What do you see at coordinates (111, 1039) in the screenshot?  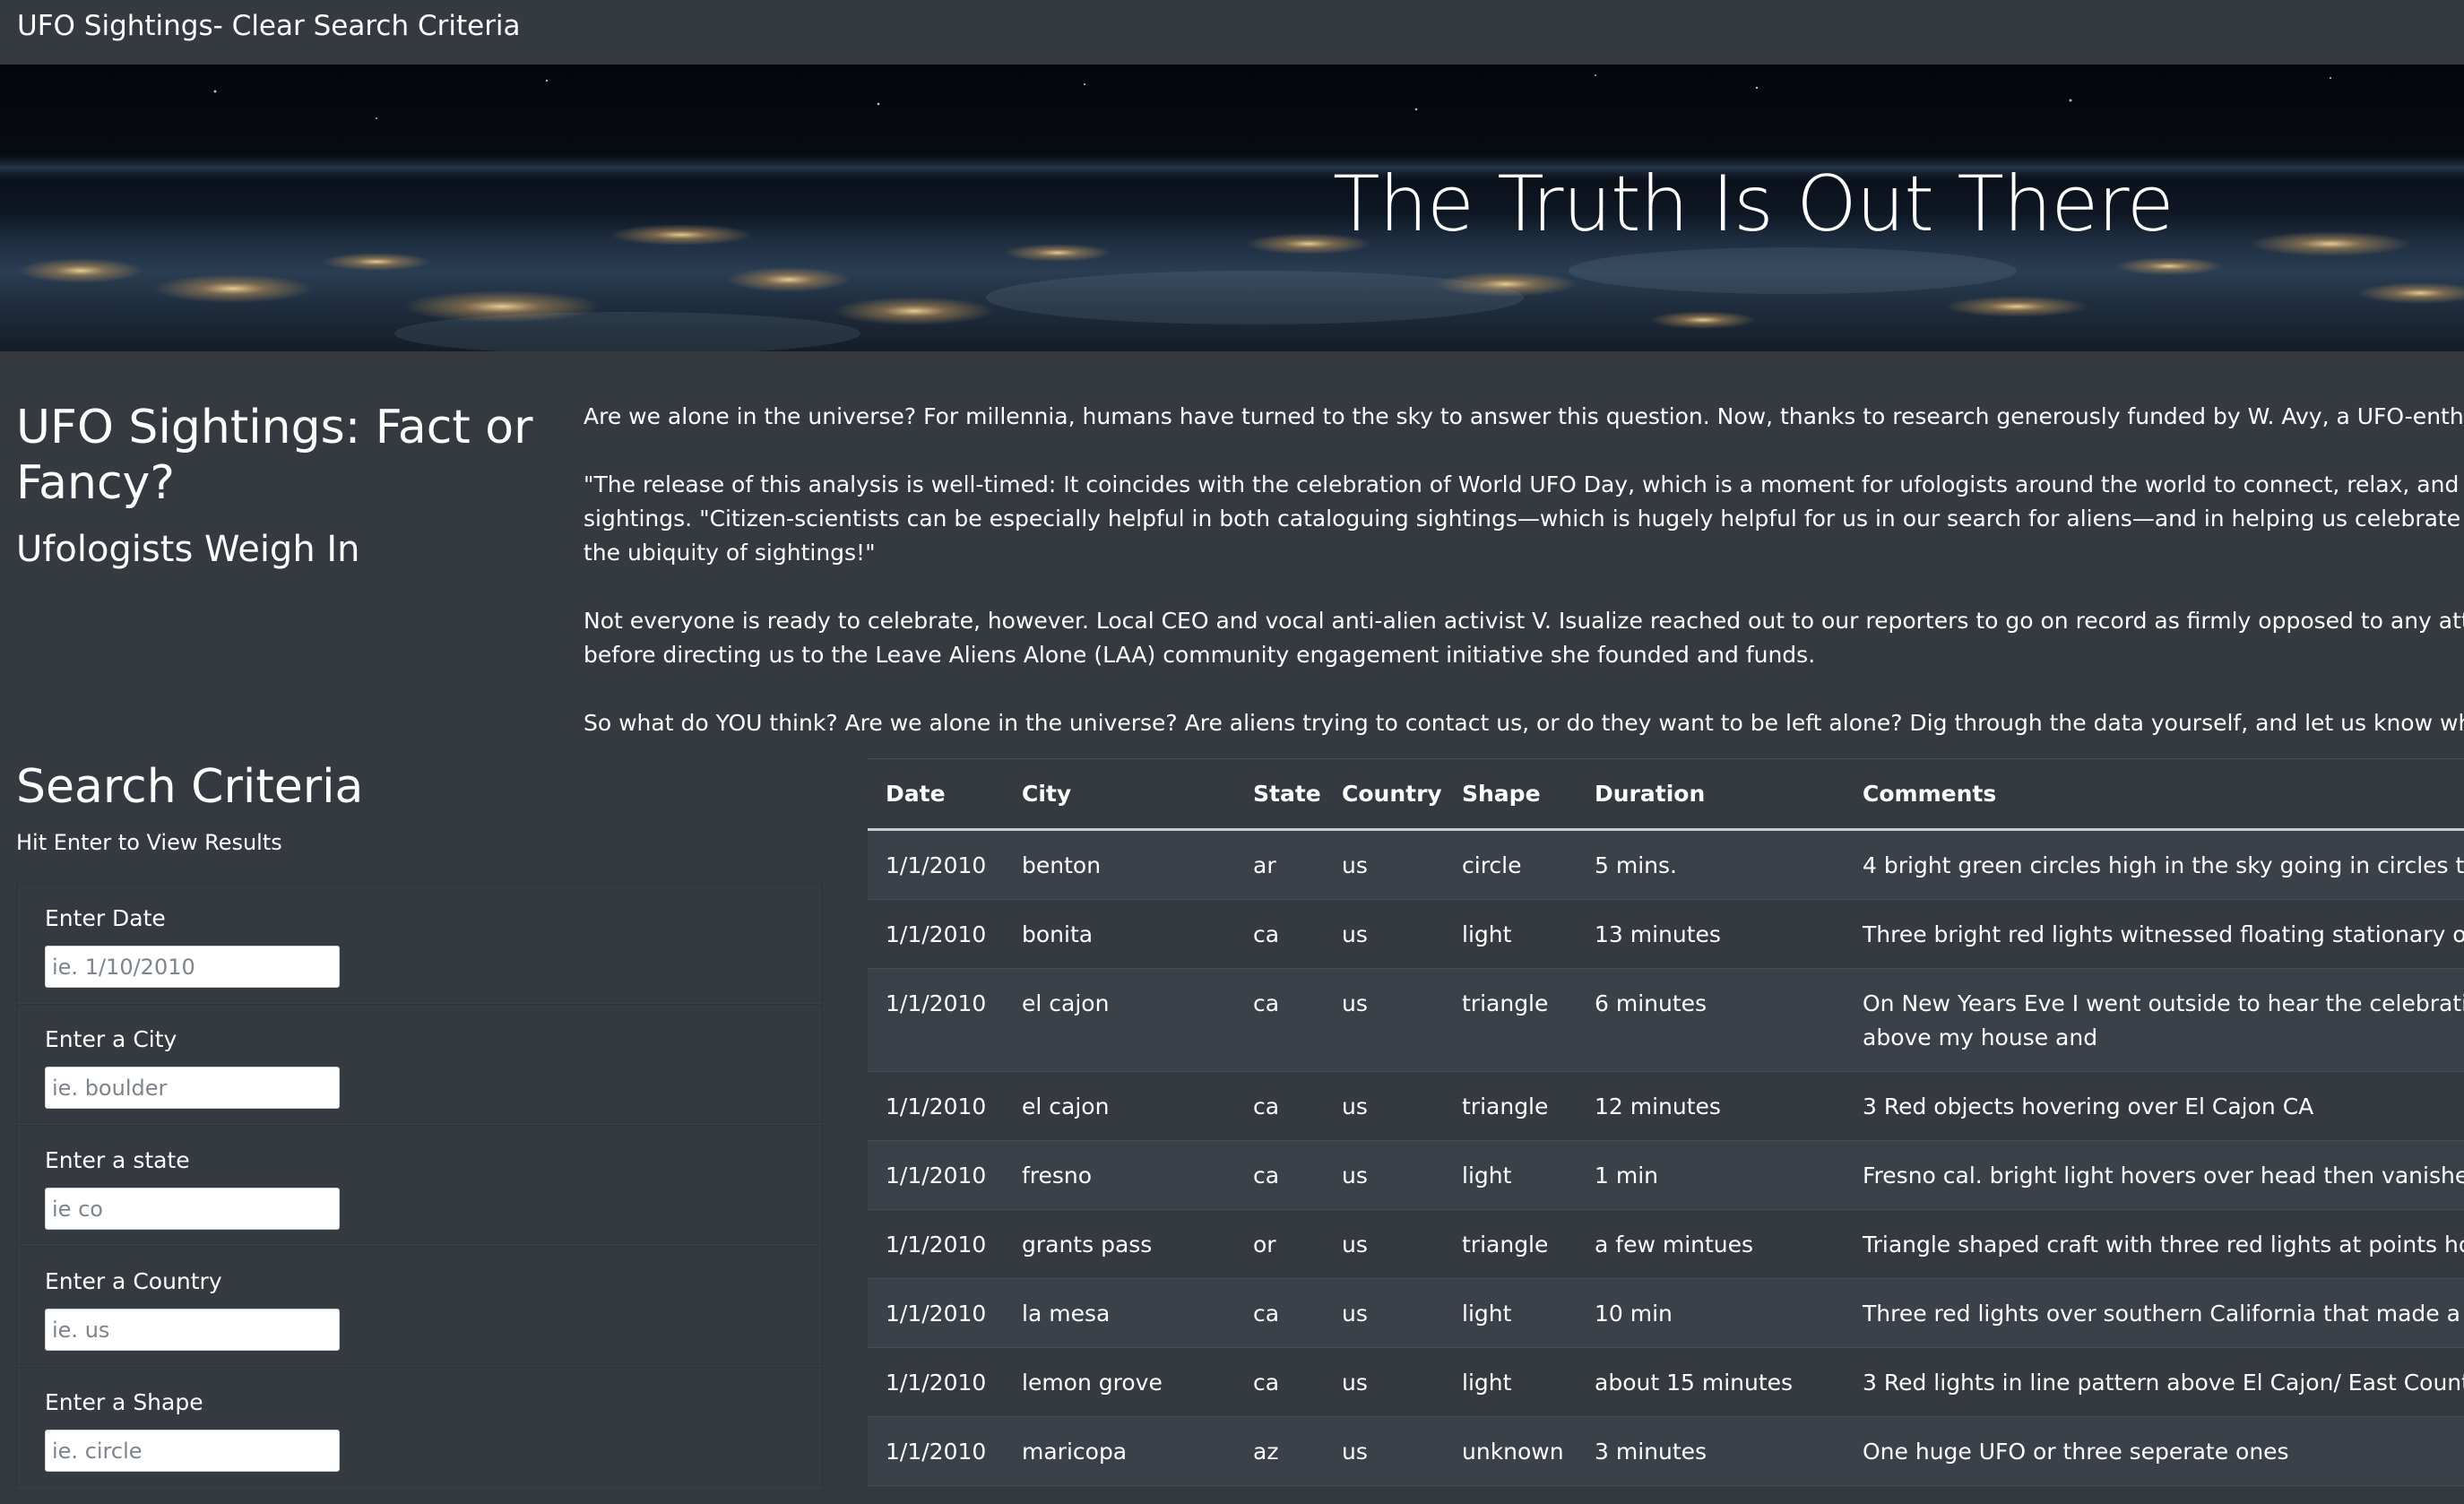 I see `filter-label: Enter a City` at bounding box center [111, 1039].